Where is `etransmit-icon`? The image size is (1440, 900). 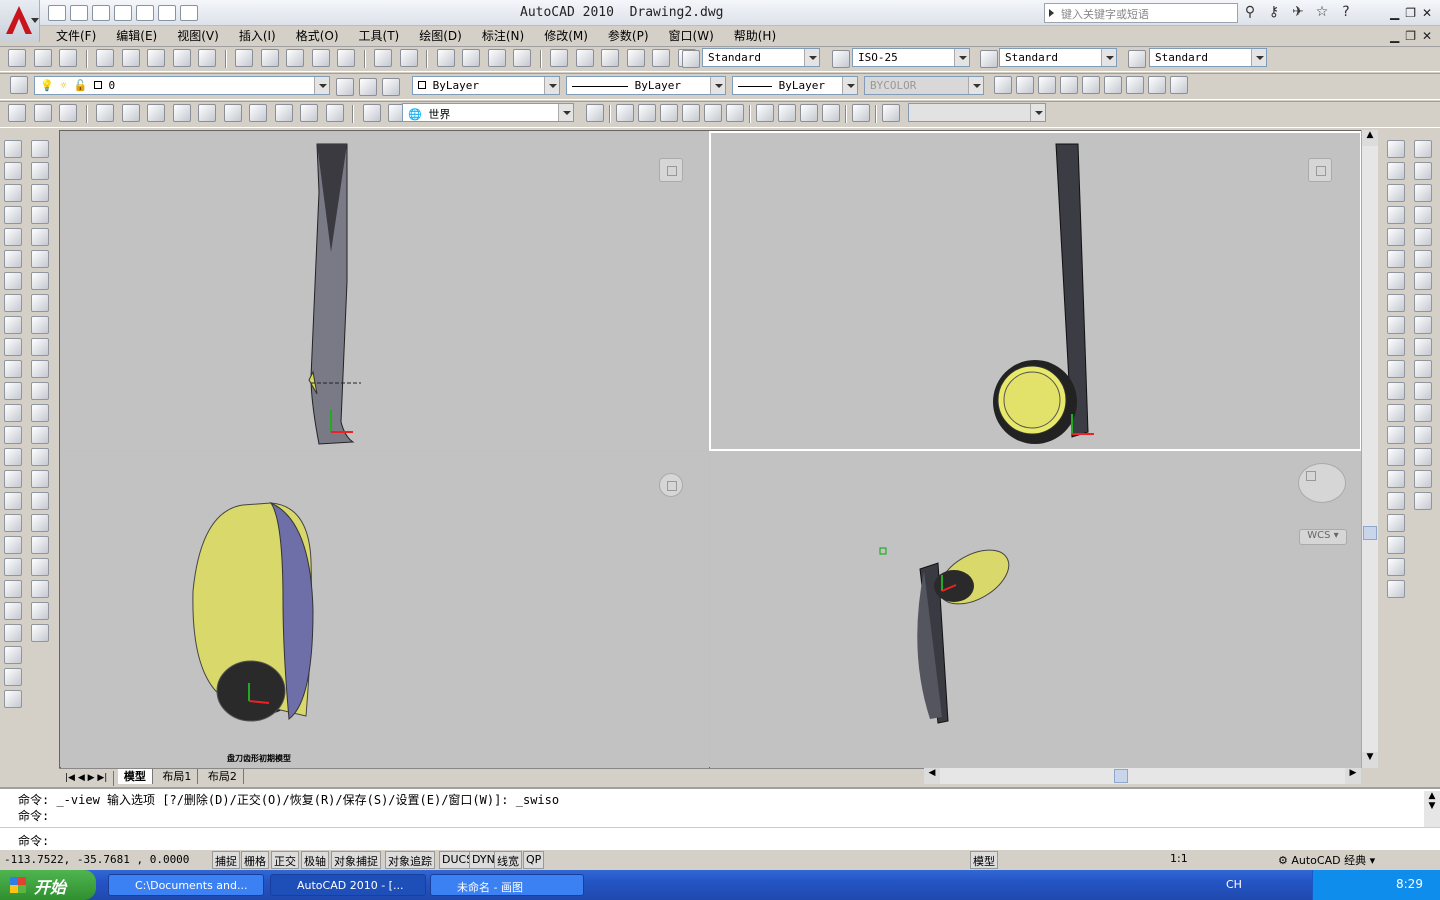
etransmit-icon is located at coordinates (207, 58).